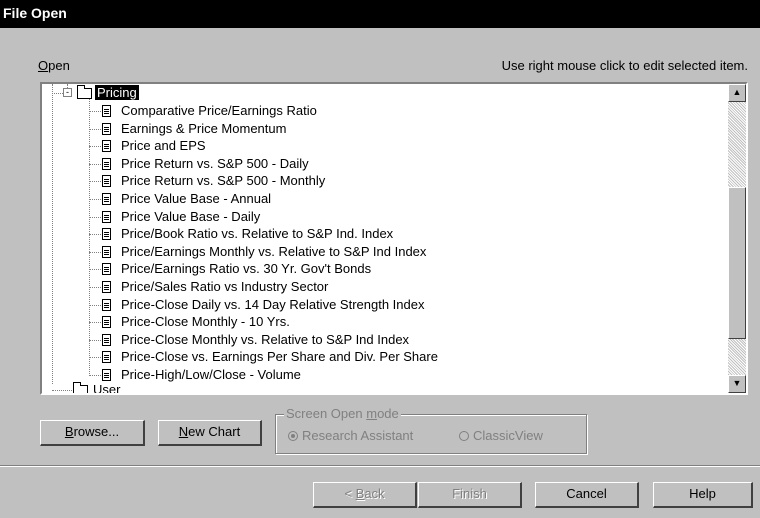  I want to click on new-chart-button: New Chart, so click(210, 433).